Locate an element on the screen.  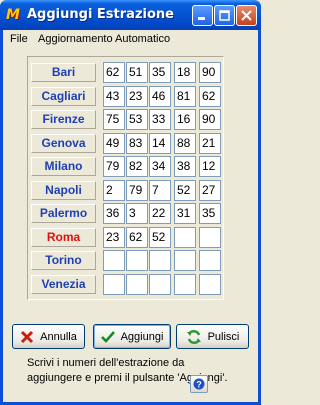
city-label-cagliari: Cagliari is located at coordinates (63, 96).